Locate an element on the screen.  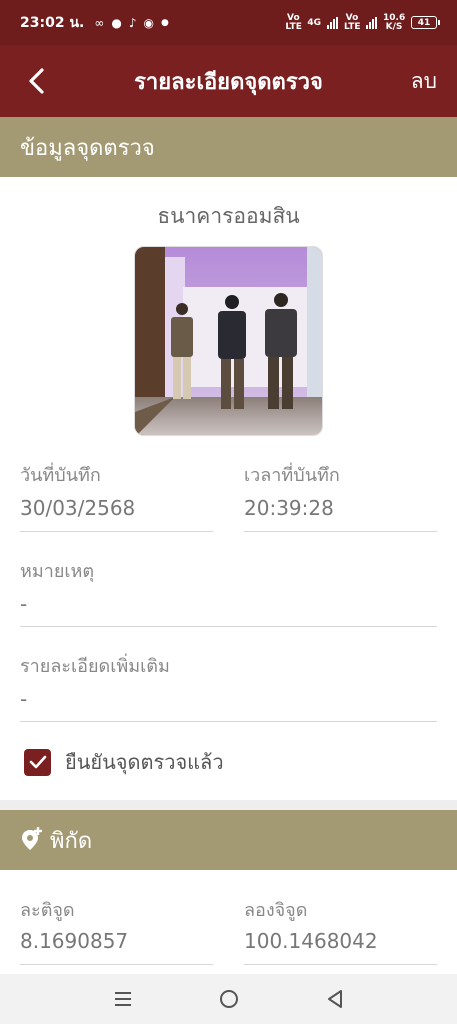
record-time-divider is located at coordinates (340, 531).